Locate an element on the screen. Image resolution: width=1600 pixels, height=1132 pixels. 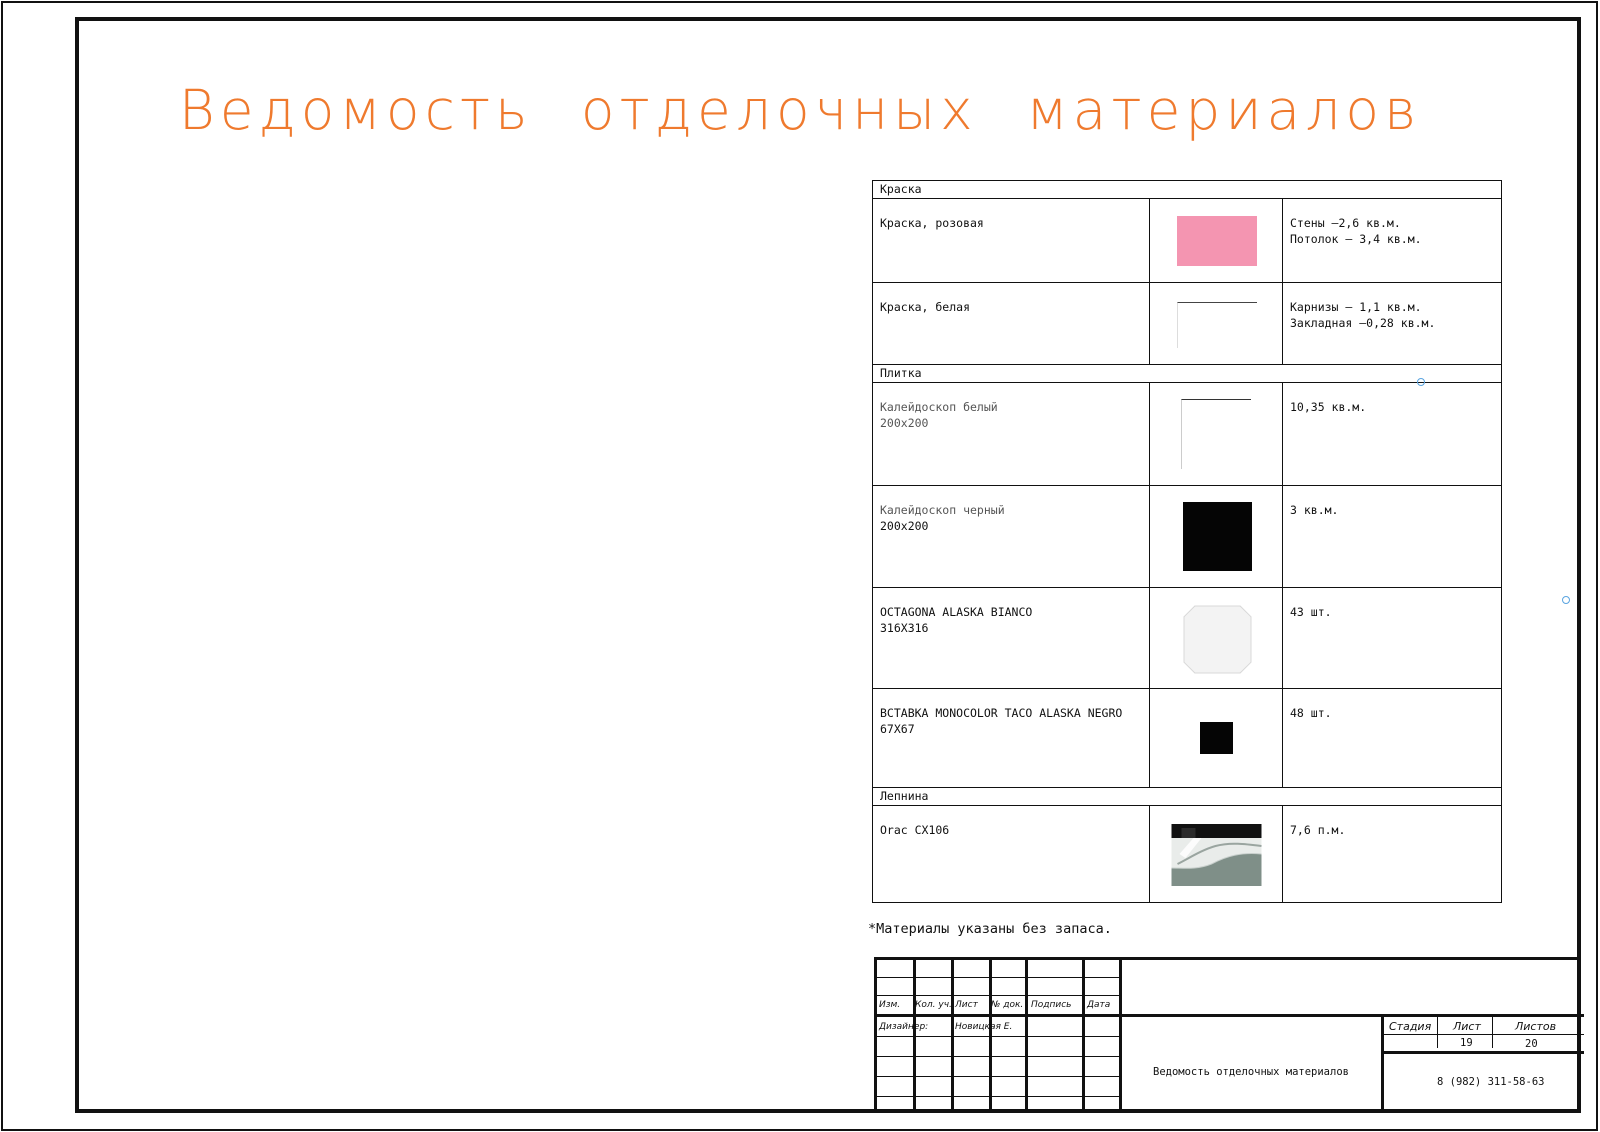
table-row: OCTAGONA ALASKA BIANCO 316X316 43 шт. is located at coordinates (1187, 638).